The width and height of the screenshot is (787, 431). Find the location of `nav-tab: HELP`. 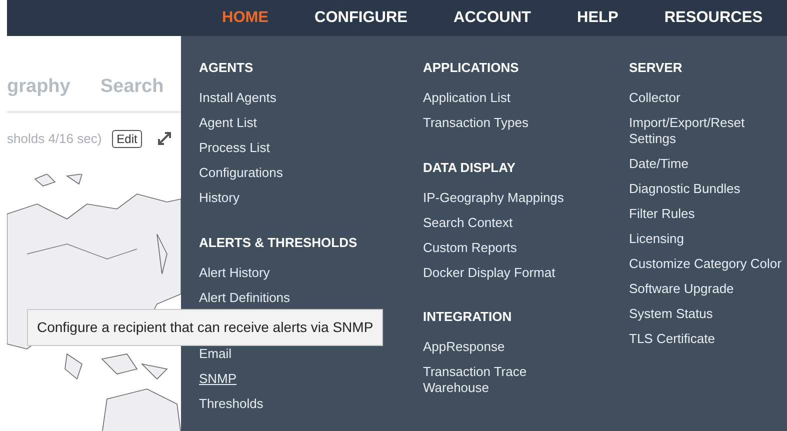

nav-tab: HELP is located at coordinates (597, 18).